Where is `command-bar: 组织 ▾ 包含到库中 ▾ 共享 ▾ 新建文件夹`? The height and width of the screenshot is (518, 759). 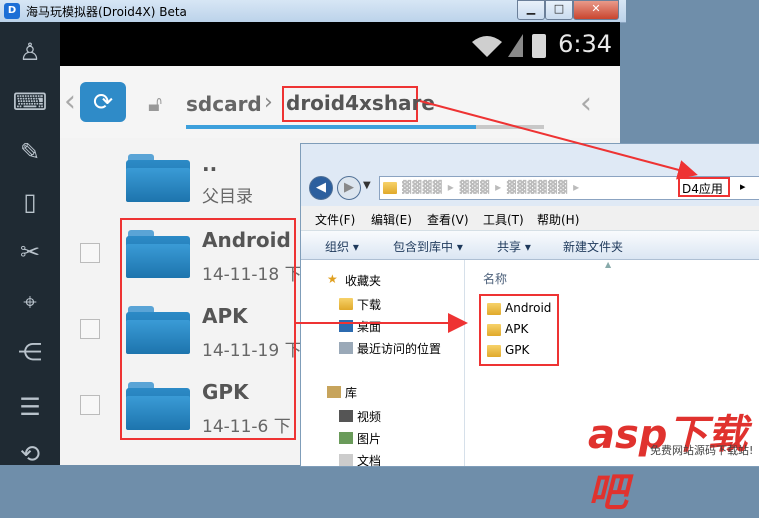
command-bar: 组织 ▾ 包含到库中 ▾ 共享 ▾ 新建文件夹 is located at coordinates (530, 245).